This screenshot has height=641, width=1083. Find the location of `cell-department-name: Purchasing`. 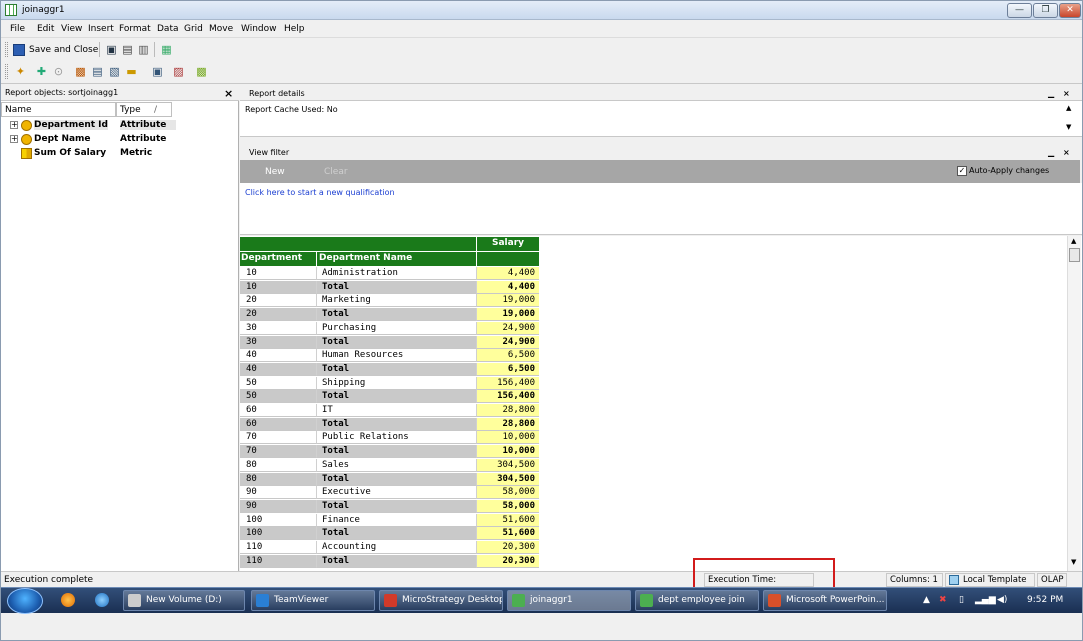

cell-department-name: Purchasing is located at coordinates (396, 328).